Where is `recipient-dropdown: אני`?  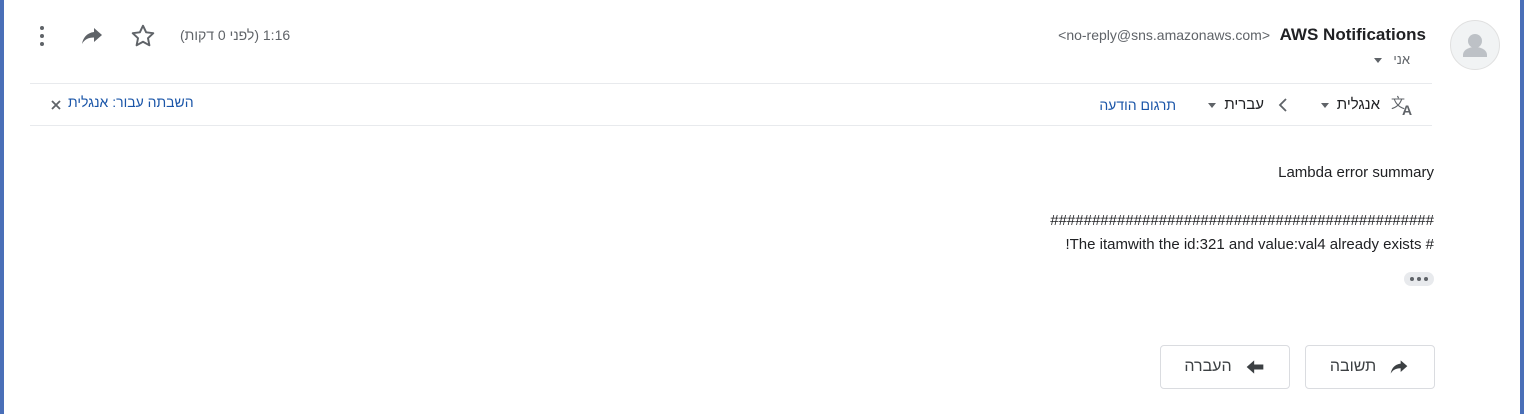
recipient-dropdown: אני is located at coordinates (1391, 59).